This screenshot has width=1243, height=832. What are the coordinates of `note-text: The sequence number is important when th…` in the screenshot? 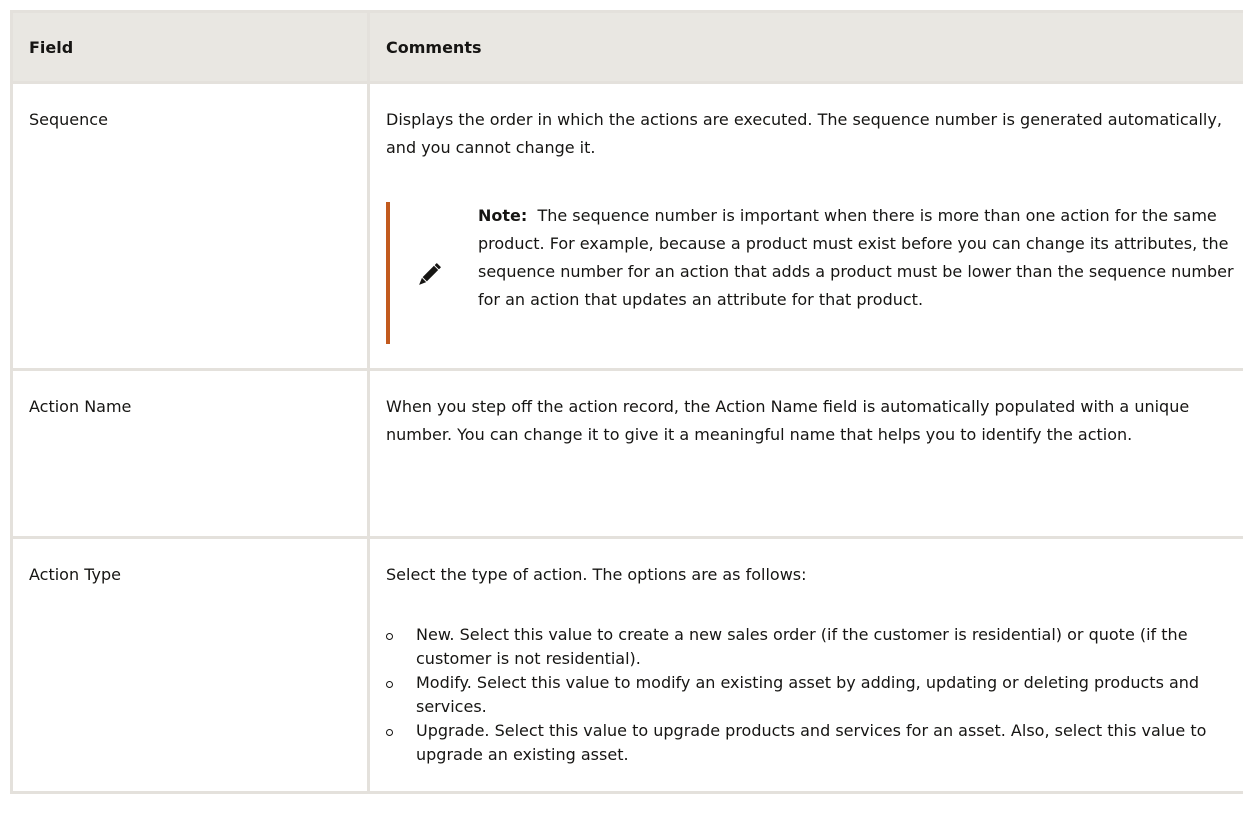 It's located at (856, 257).